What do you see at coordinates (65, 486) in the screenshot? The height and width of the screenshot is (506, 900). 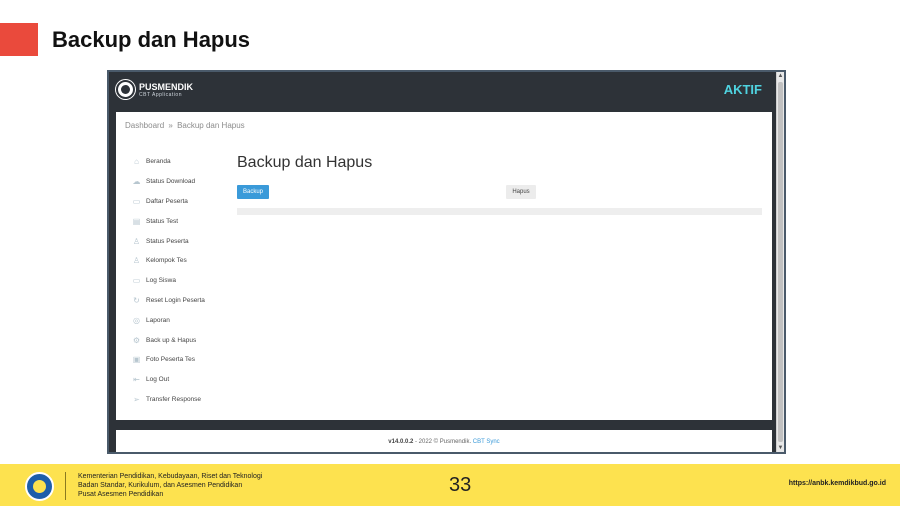 I see `footer-divider` at bounding box center [65, 486].